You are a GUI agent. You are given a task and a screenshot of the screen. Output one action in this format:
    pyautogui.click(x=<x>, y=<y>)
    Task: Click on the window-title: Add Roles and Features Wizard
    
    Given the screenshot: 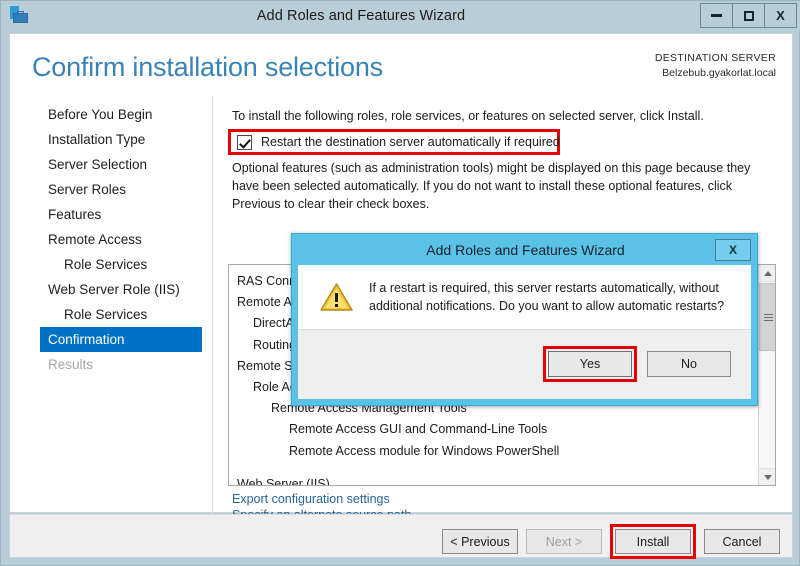 What is the action you would take?
    pyautogui.click(x=361, y=16)
    